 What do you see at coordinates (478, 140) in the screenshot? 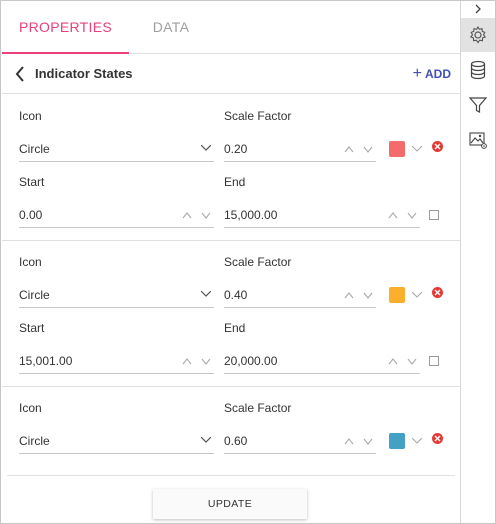
I see `image-settings-icon` at bounding box center [478, 140].